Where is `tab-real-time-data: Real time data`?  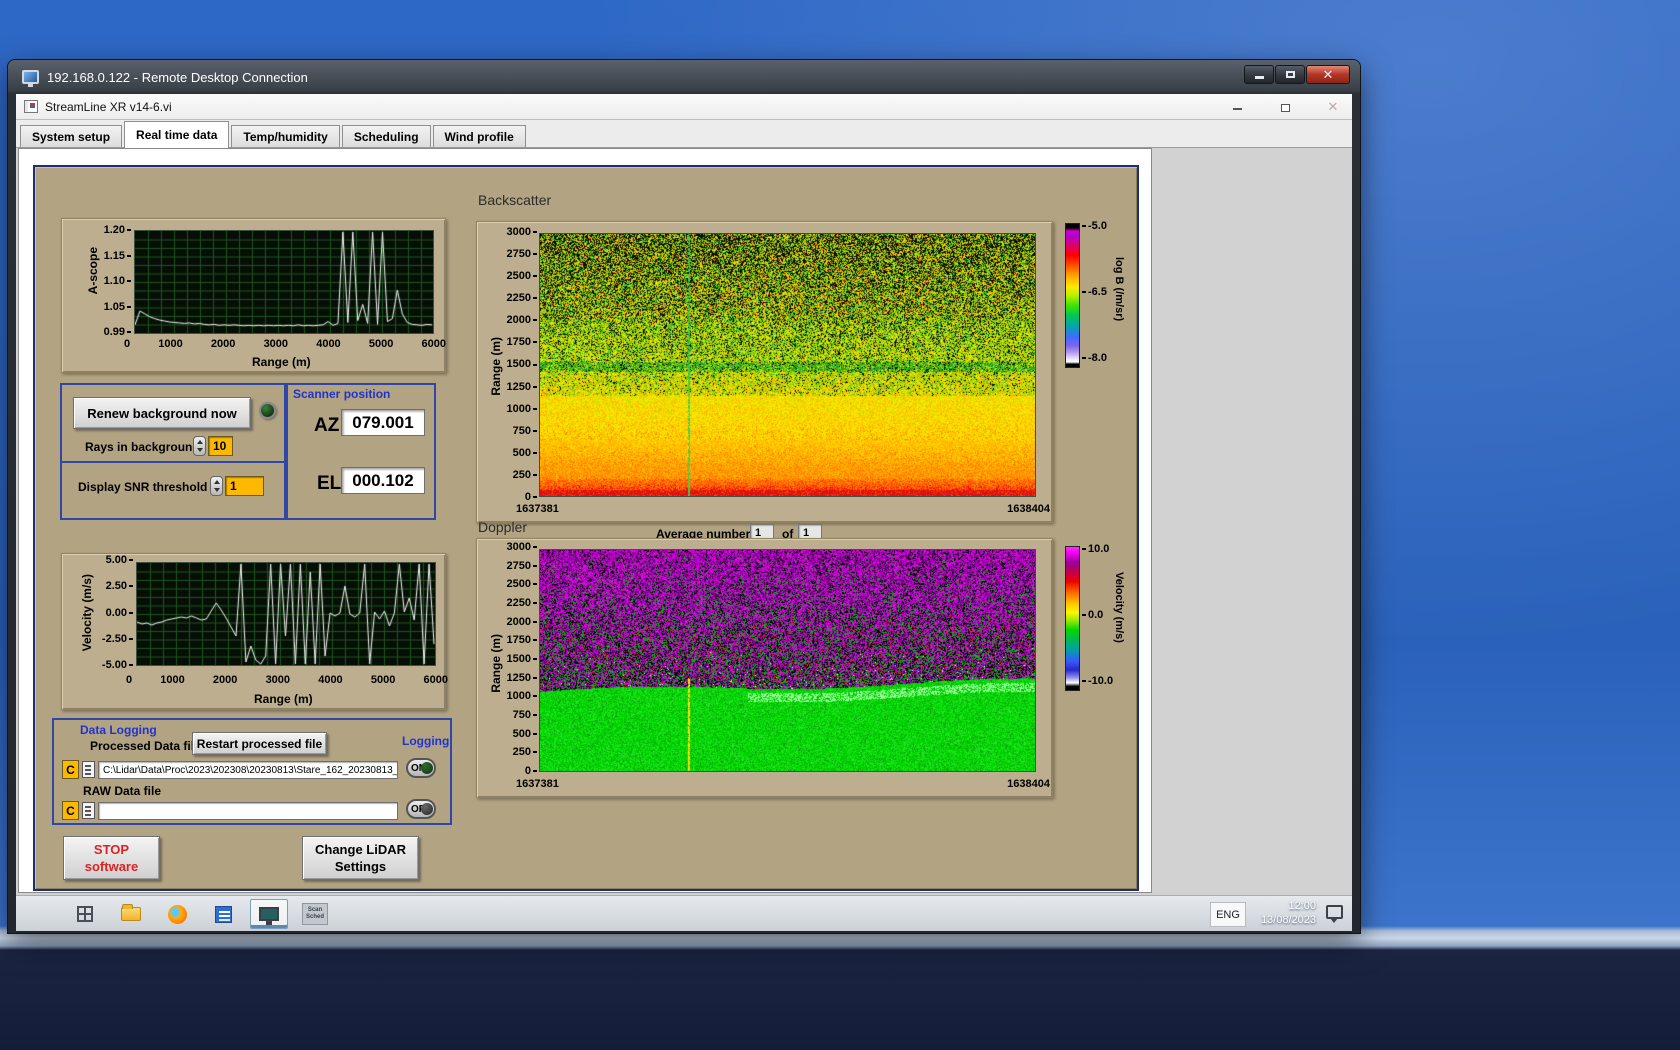 tab-real-time-data: Real time data is located at coordinates (177, 134).